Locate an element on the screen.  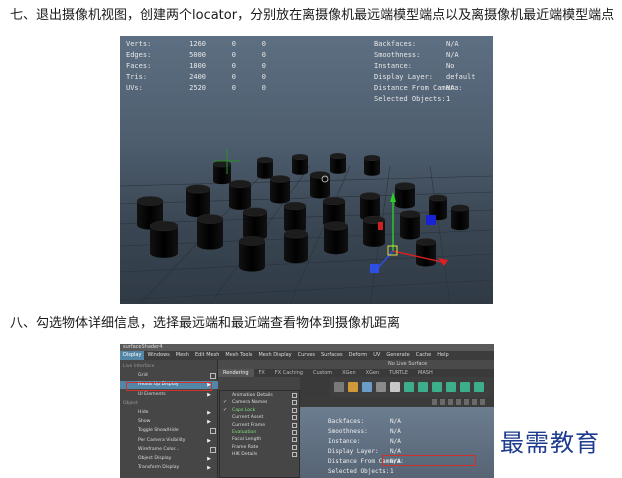
shelf-tab: Rendering is located at coordinates (236, 373).